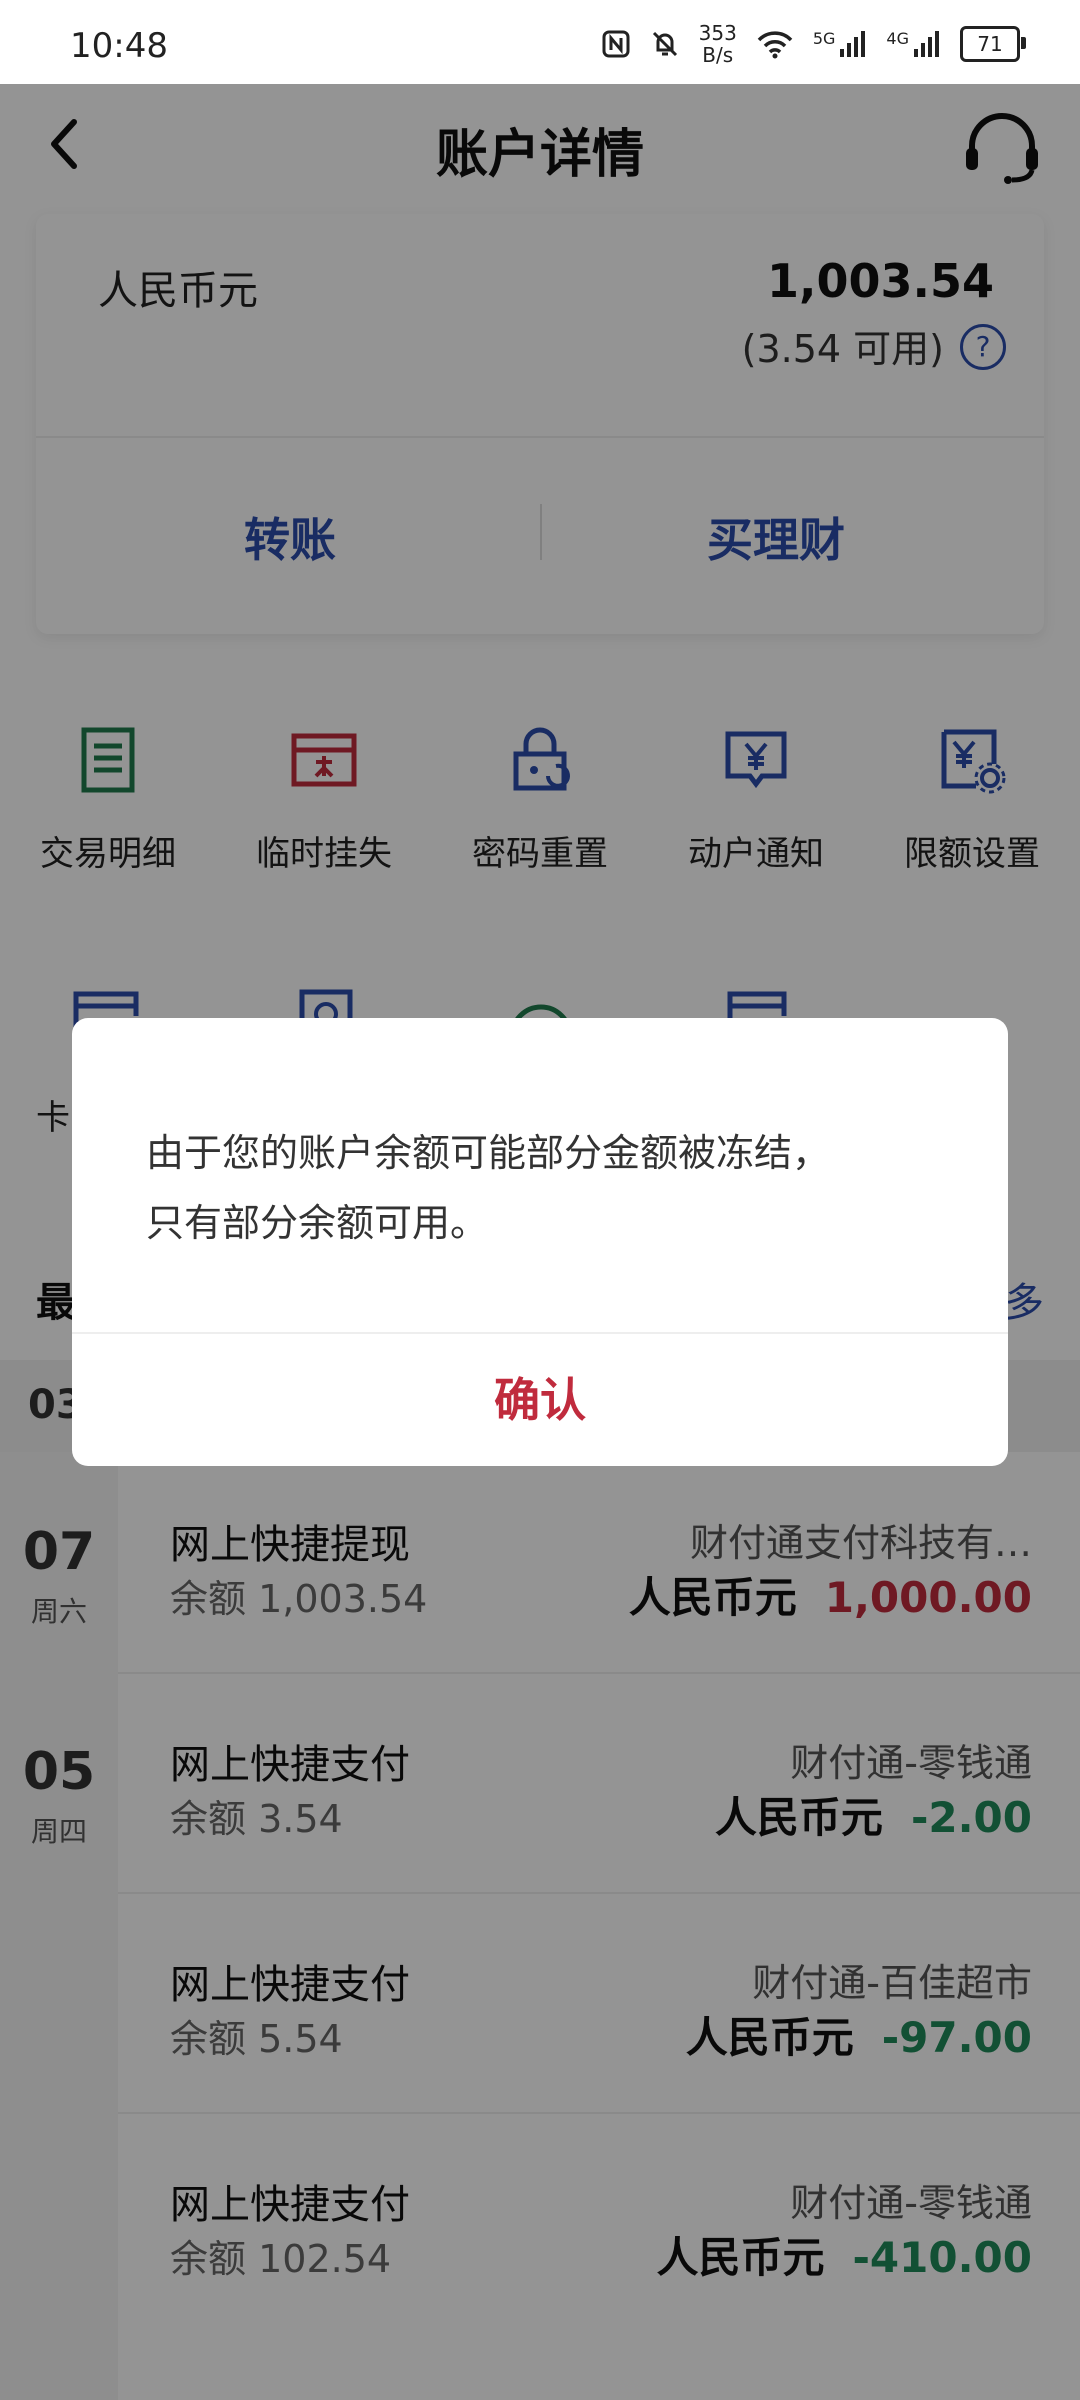 The height and width of the screenshot is (2400, 1080). I want to click on nfc-icon, so click(616, 44).